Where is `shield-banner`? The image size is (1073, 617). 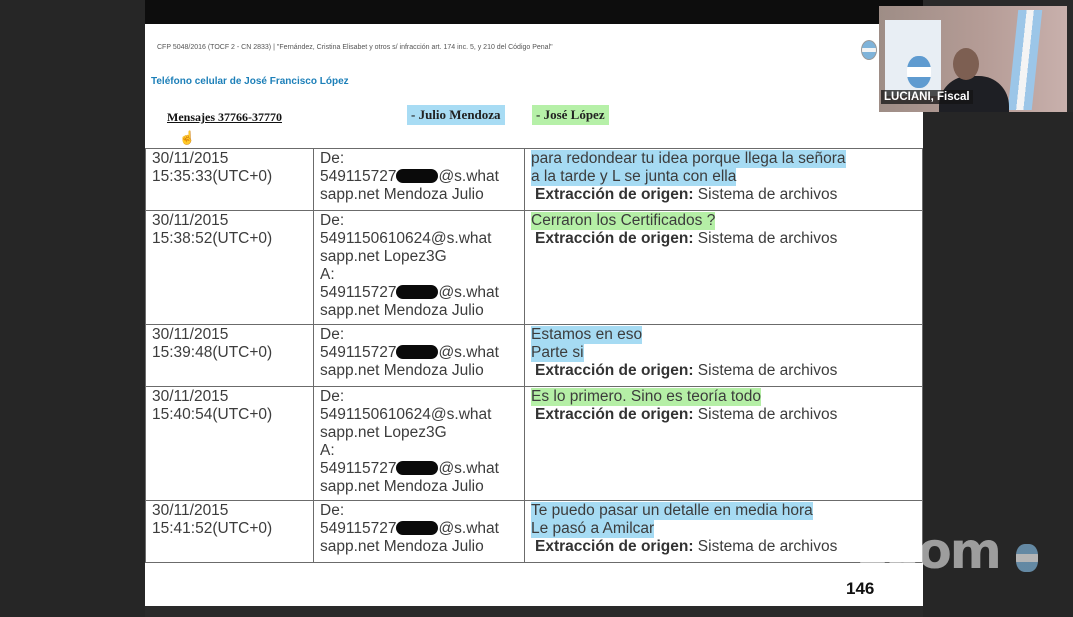 shield-banner is located at coordinates (913, 58).